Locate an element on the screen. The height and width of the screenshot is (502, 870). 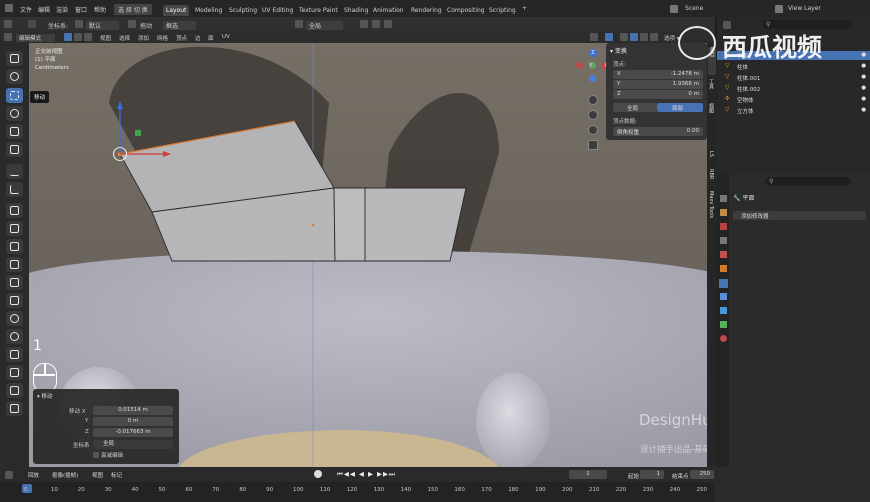
shrink-fatten-tool is located at coordinates (14, 372).